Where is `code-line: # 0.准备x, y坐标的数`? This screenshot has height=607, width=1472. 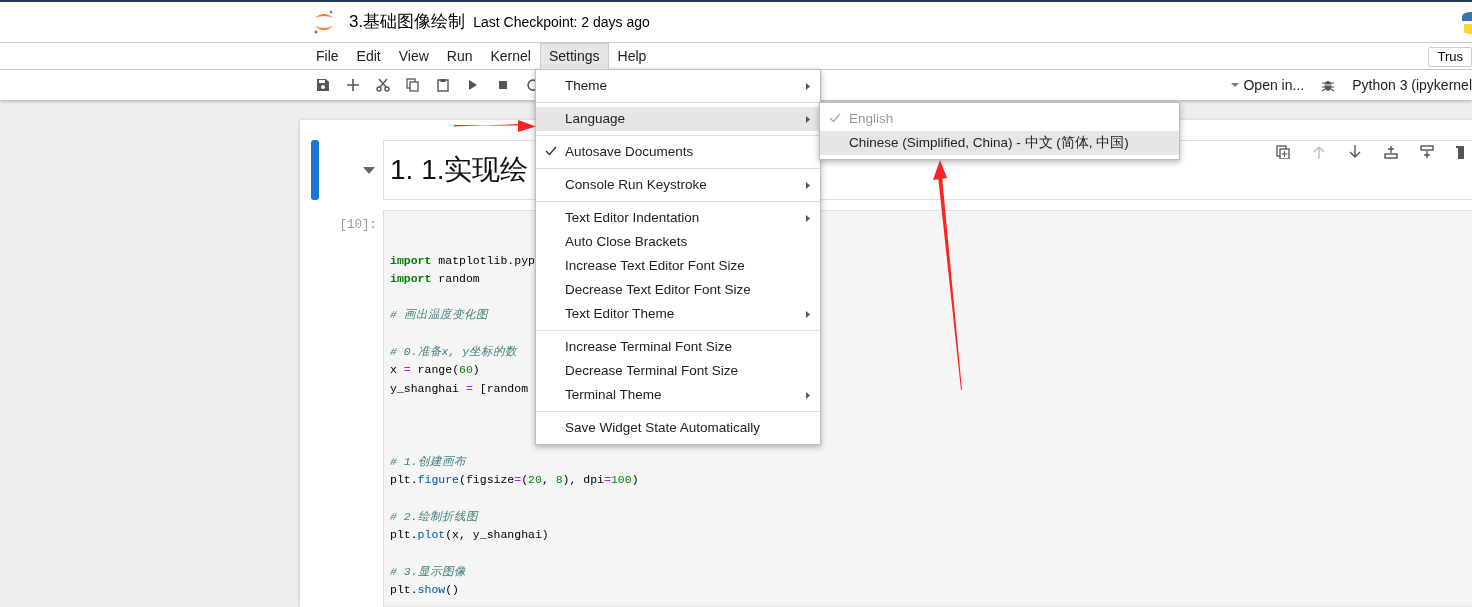
code-line: # 0.准备x, y坐标的数 is located at coordinates (454, 352).